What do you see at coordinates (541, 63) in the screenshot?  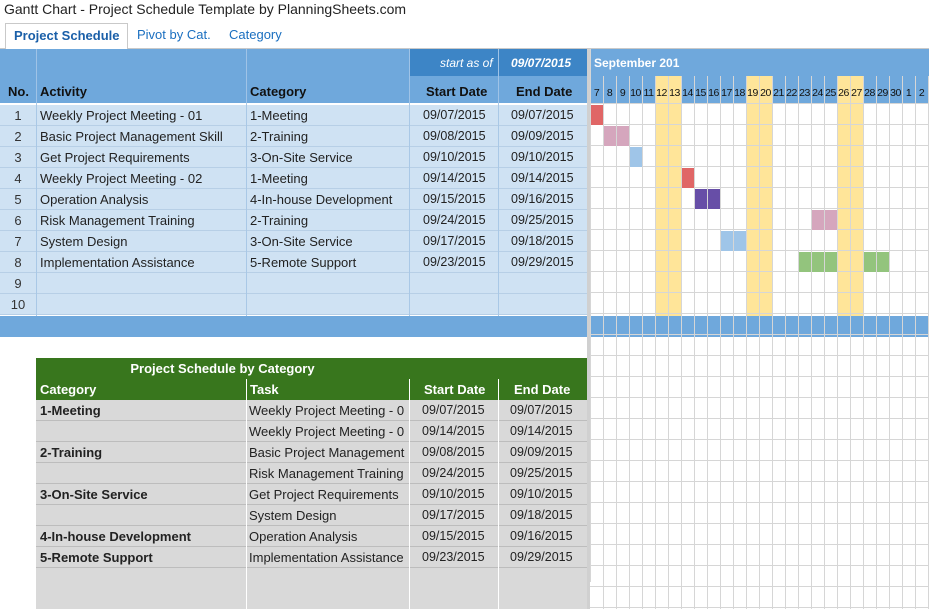 I see `start-as-of-value: 09/07/2015` at bounding box center [541, 63].